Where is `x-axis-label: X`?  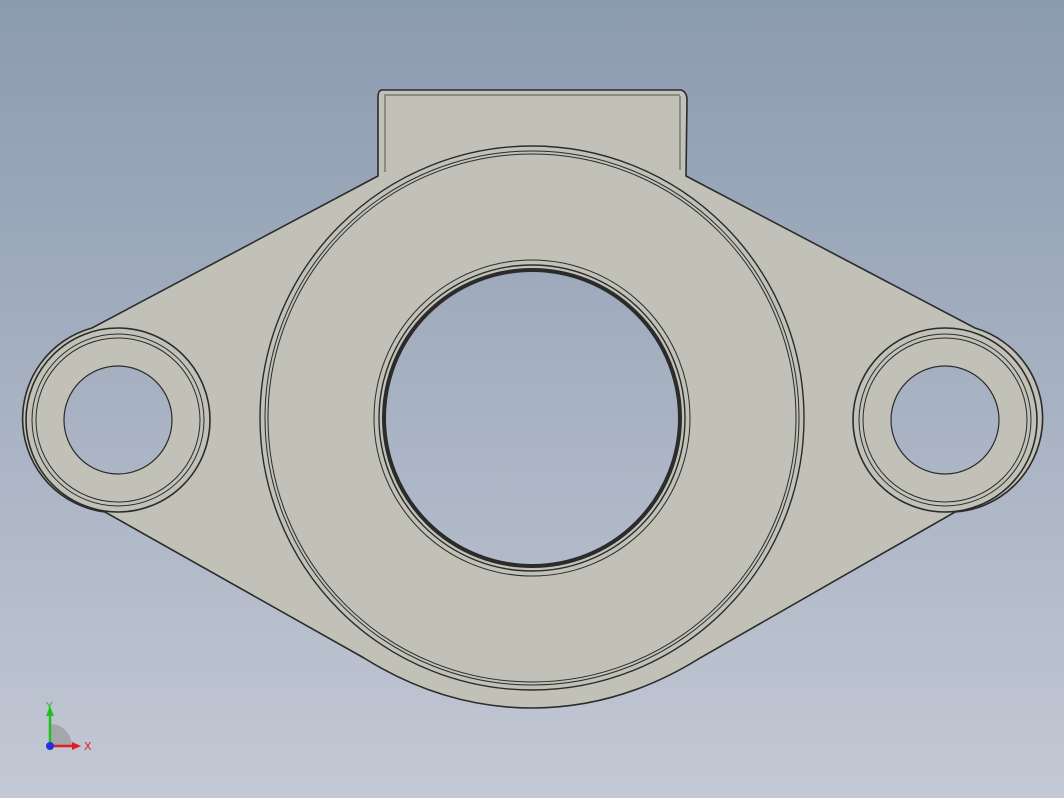
x-axis-label: X is located at coordinates (88, 746).